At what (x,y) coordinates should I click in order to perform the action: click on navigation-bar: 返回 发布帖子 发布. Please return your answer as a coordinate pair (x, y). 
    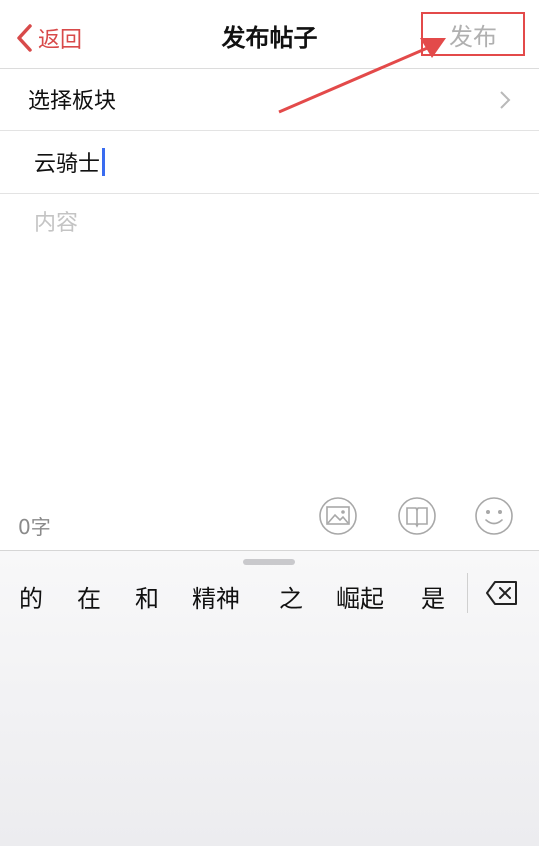
    Looking at the image, I should click on (269, 34).